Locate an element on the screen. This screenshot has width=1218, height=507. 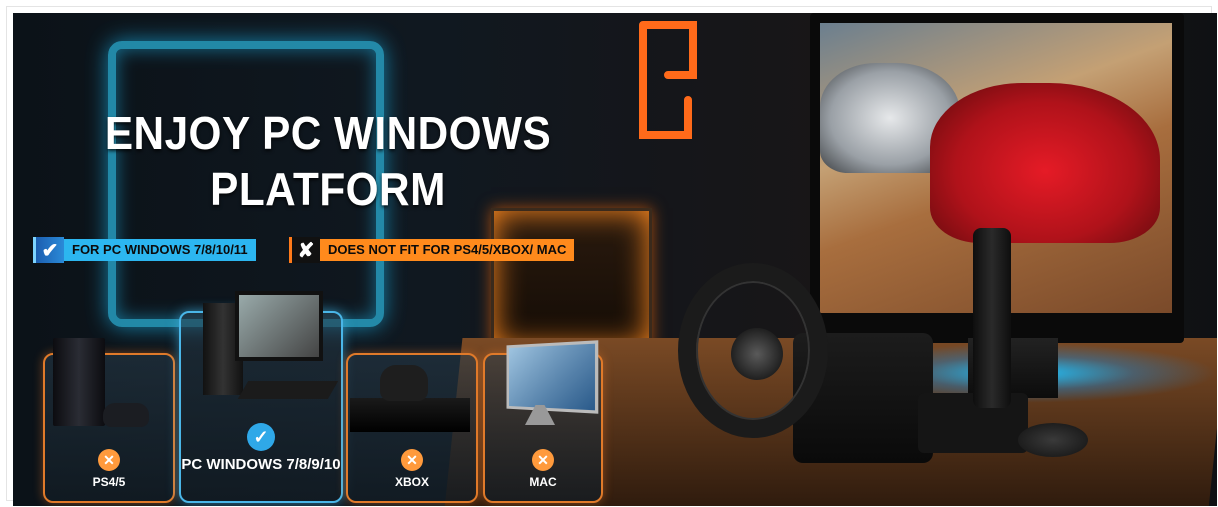
xbox-controller-icon is located at coordinates (404, 383).